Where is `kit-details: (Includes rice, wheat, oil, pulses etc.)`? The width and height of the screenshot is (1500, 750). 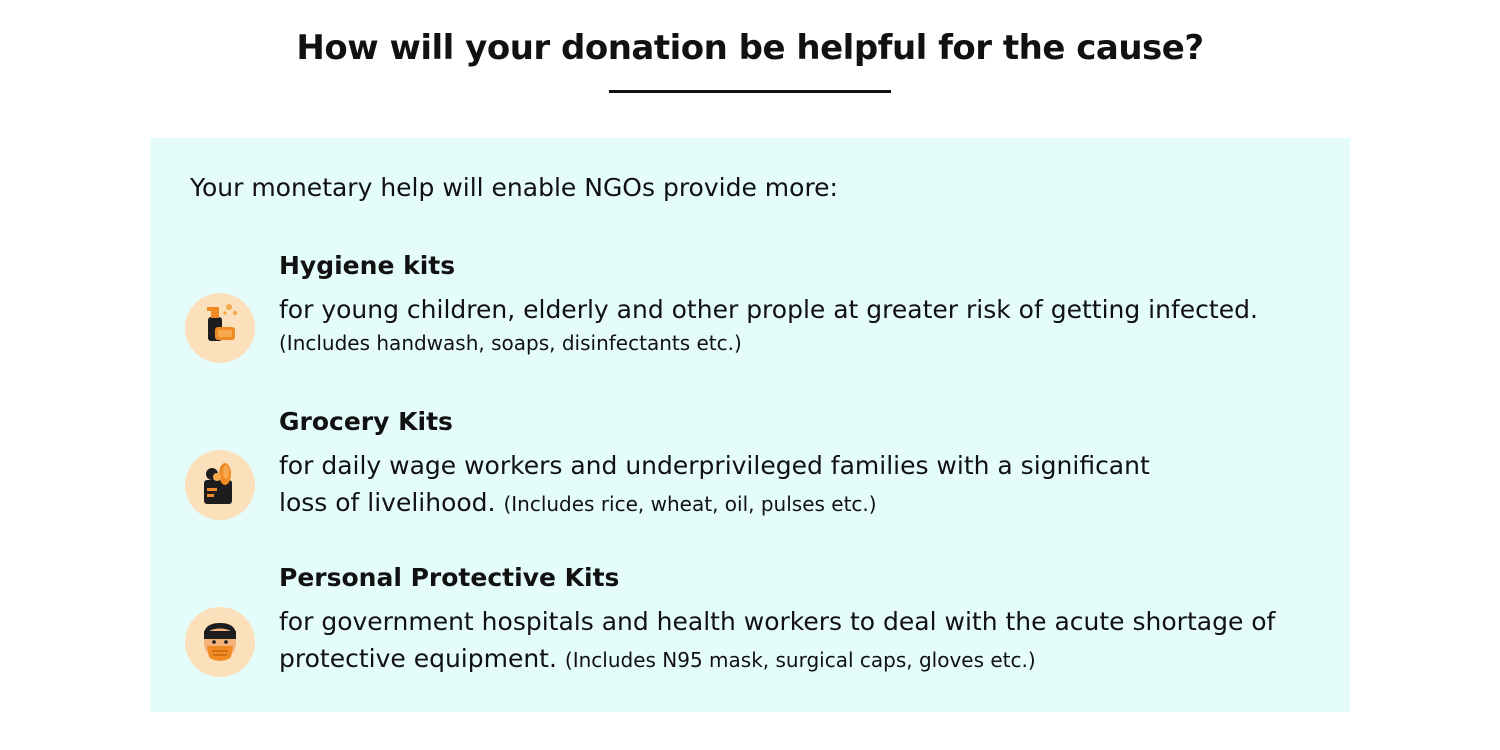
kit-details: (Includes rice, wheat, oil, pulses etc.) is located at coordinates (690, 504).